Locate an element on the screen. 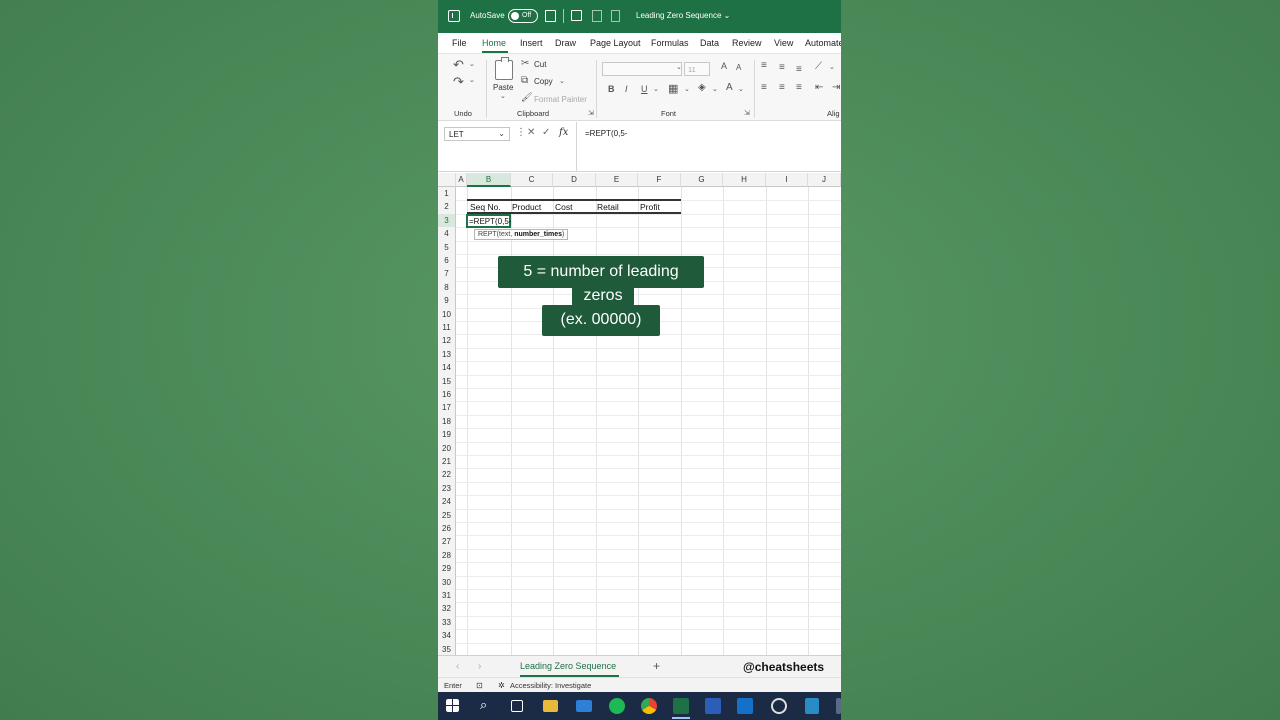 The image size is (1280, 720). select-all-corner is located at coordinates (447, 180).